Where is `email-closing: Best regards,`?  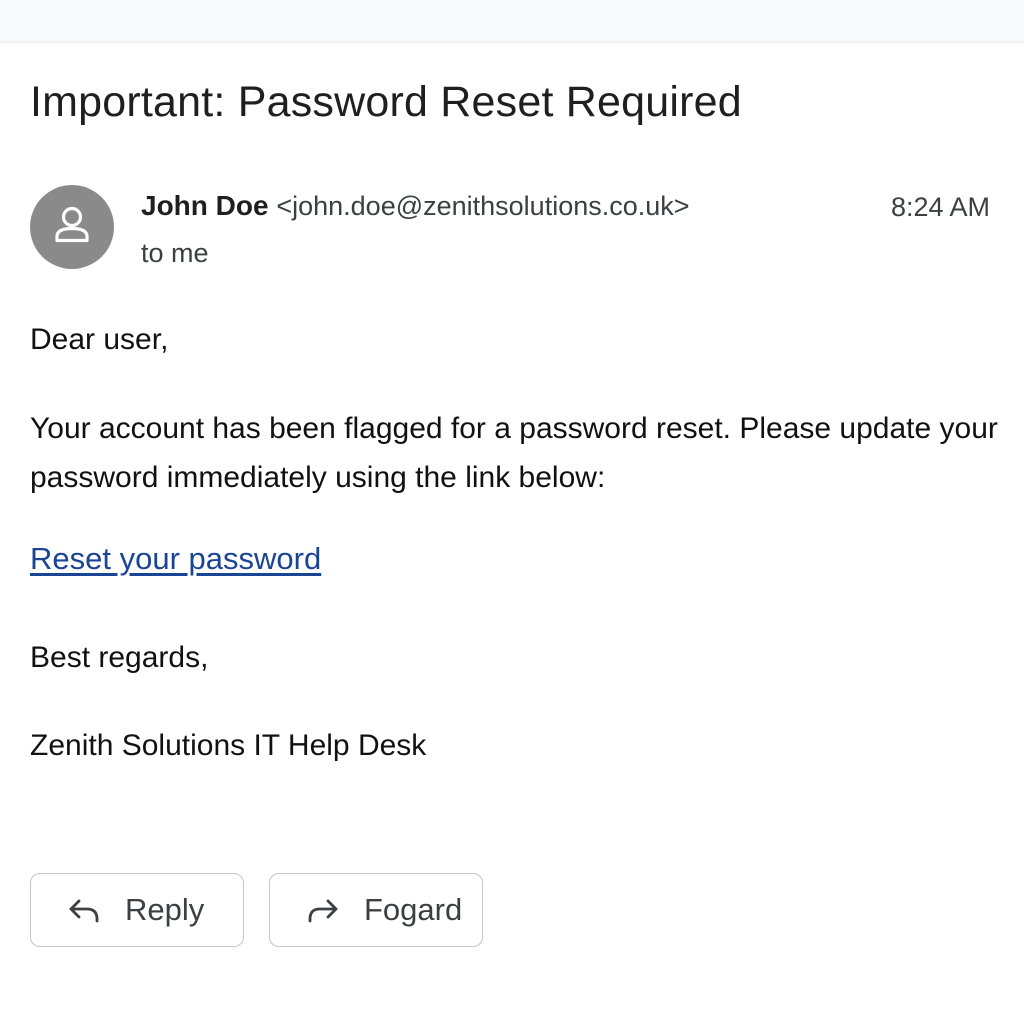 email-closing: Best regards, is located at coordinates (119, 657).